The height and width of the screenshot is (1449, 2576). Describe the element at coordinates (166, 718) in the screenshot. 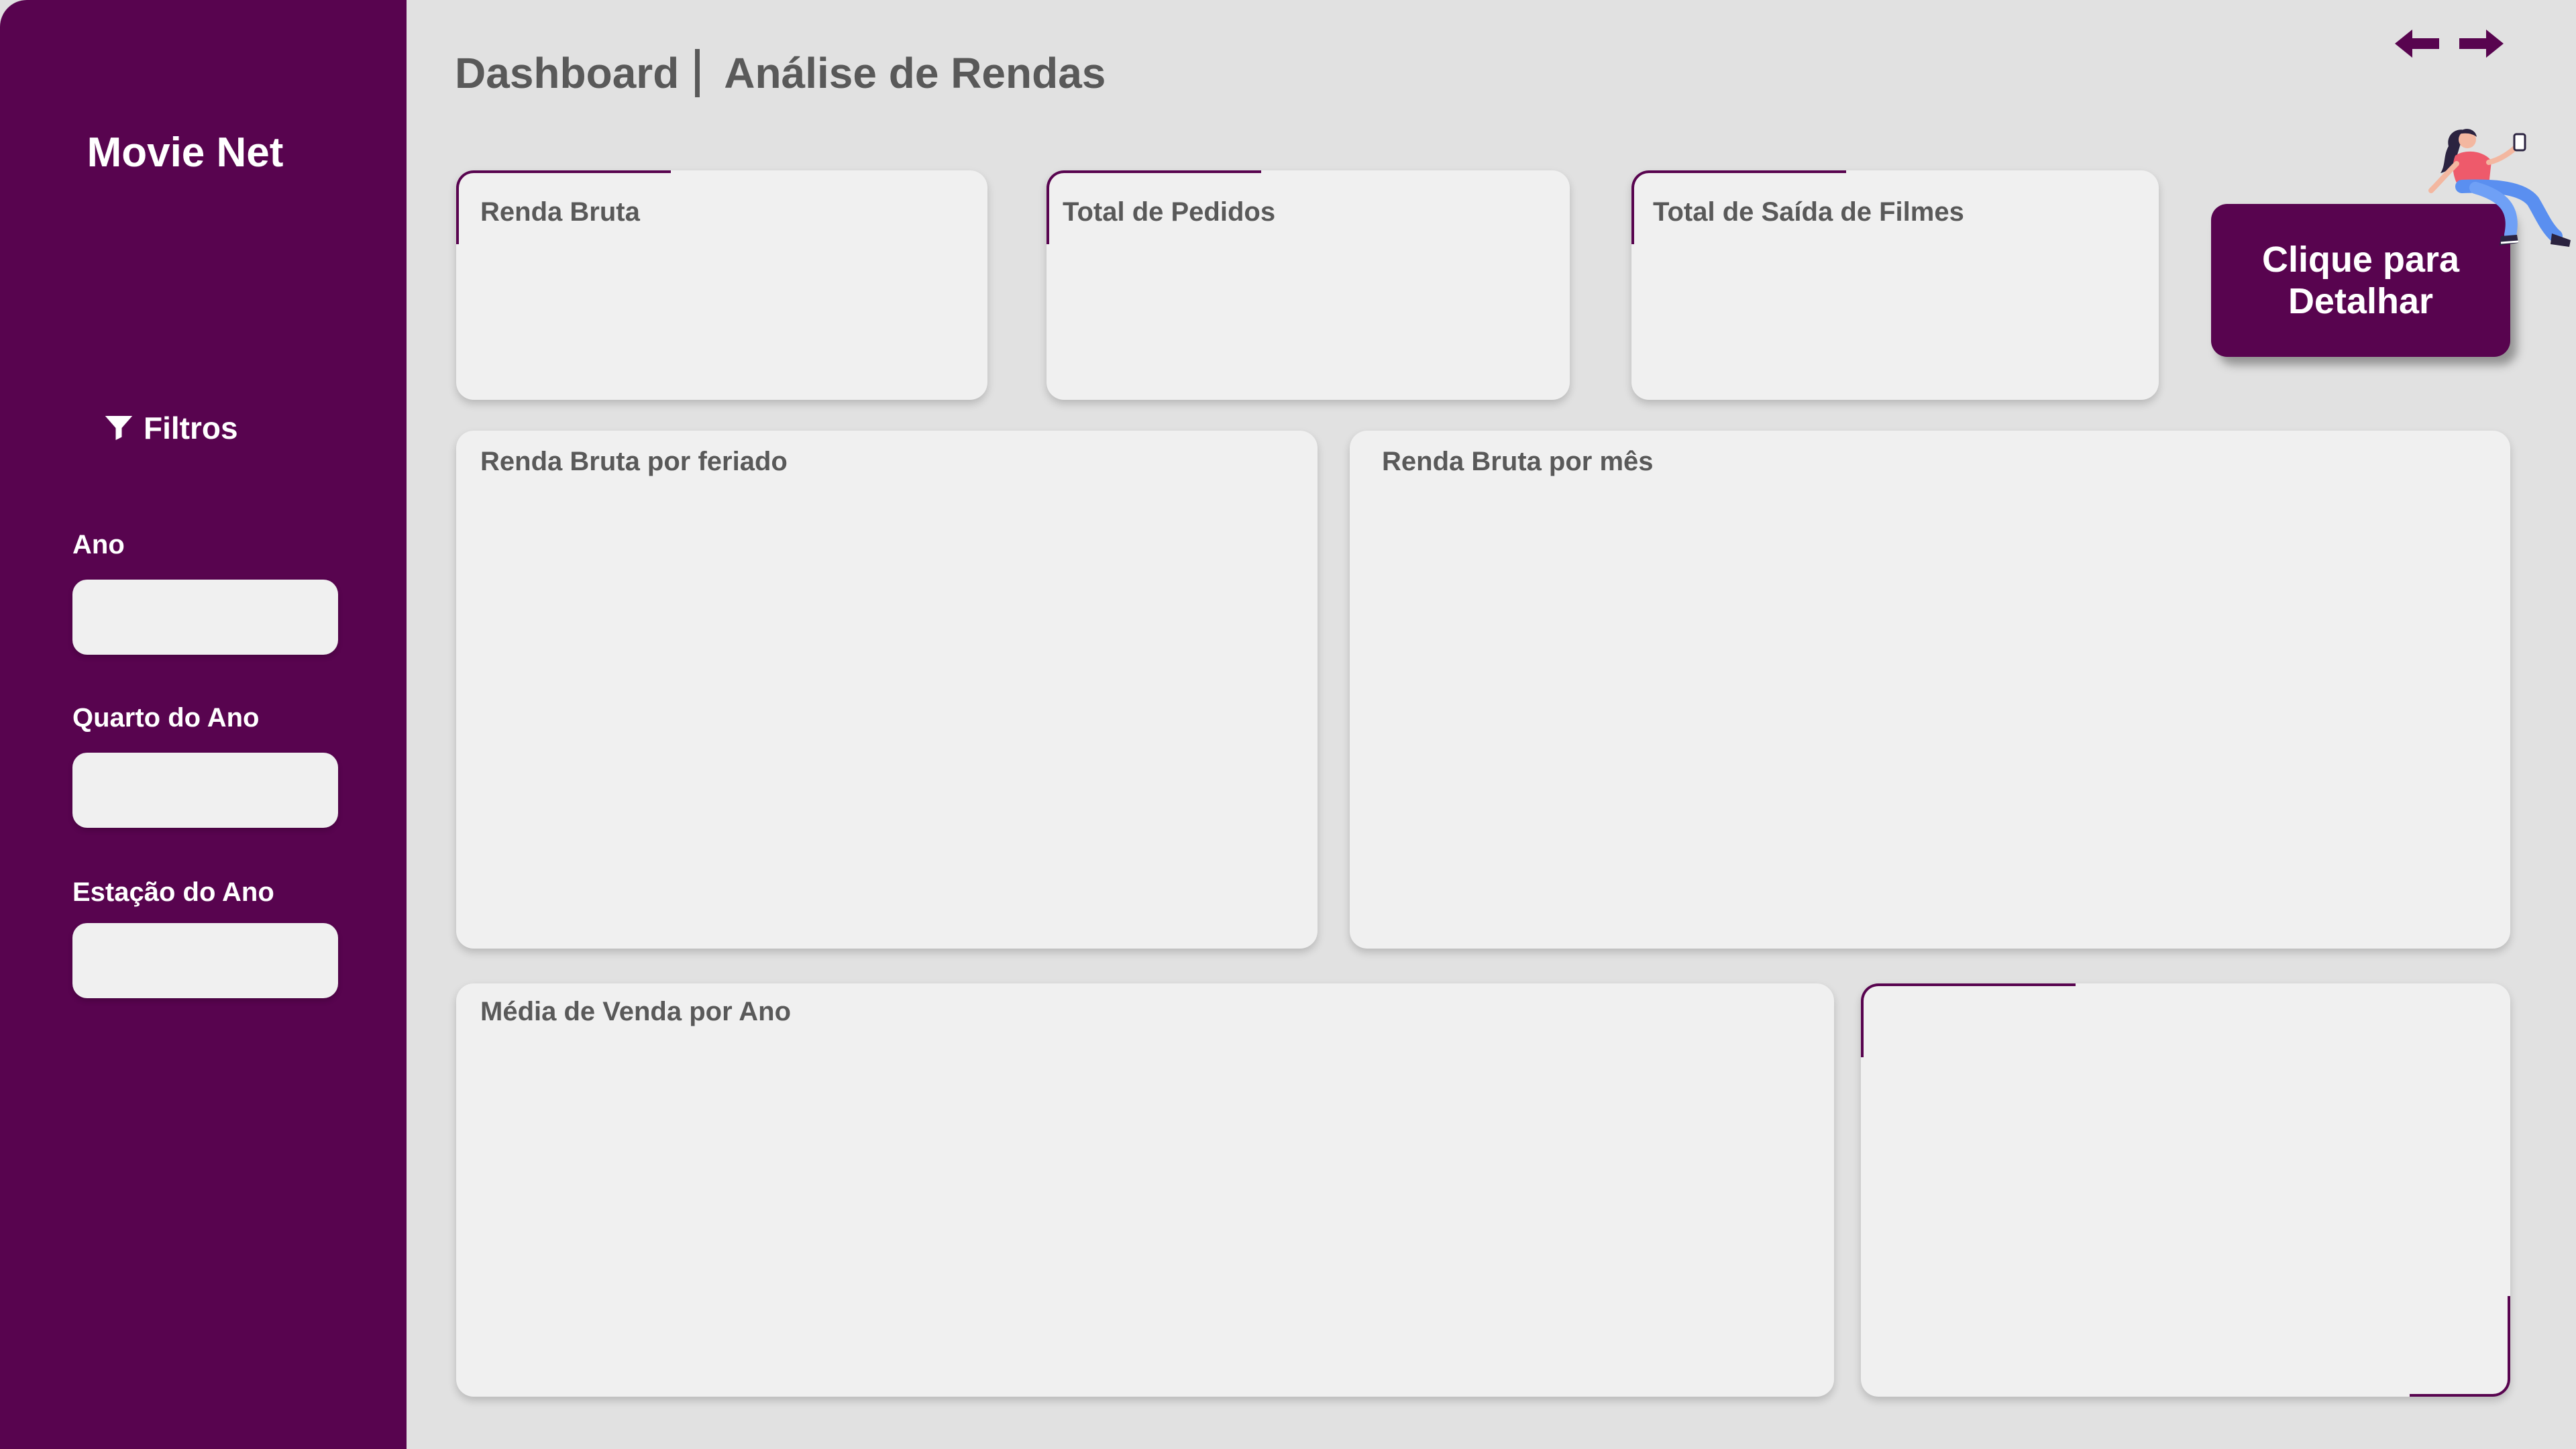

I see `filter-label-quarto: Quarto do Ano` at that location.